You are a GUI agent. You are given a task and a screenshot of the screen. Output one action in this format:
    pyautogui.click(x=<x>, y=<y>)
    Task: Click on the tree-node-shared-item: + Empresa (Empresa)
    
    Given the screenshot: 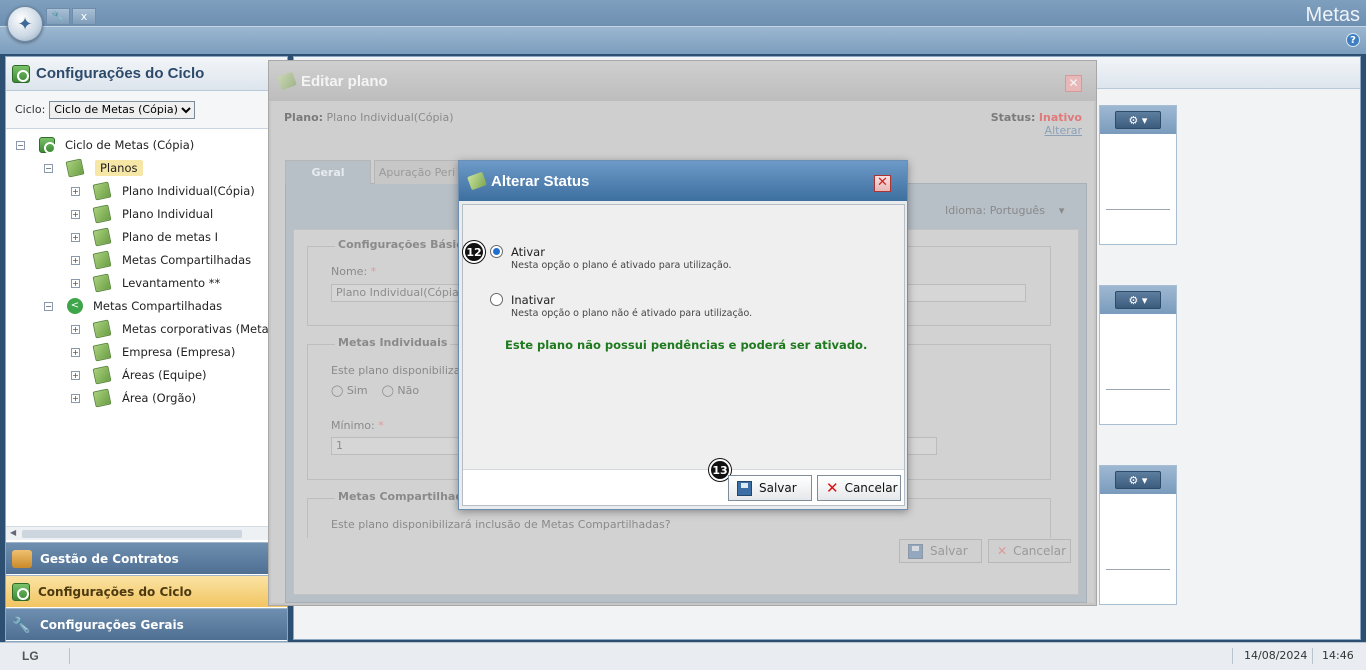 What is the action you would take?
    pyautogui.click(x=153, y=352)
    